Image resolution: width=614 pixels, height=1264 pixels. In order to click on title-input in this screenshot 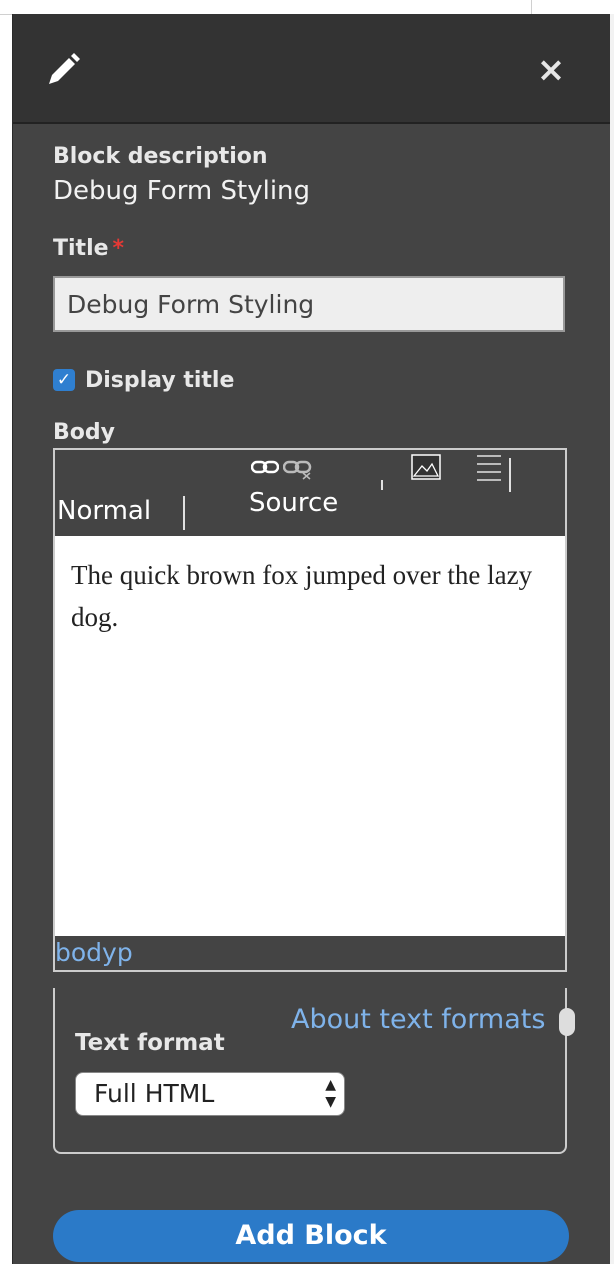, I will do `click(309, 304)`.